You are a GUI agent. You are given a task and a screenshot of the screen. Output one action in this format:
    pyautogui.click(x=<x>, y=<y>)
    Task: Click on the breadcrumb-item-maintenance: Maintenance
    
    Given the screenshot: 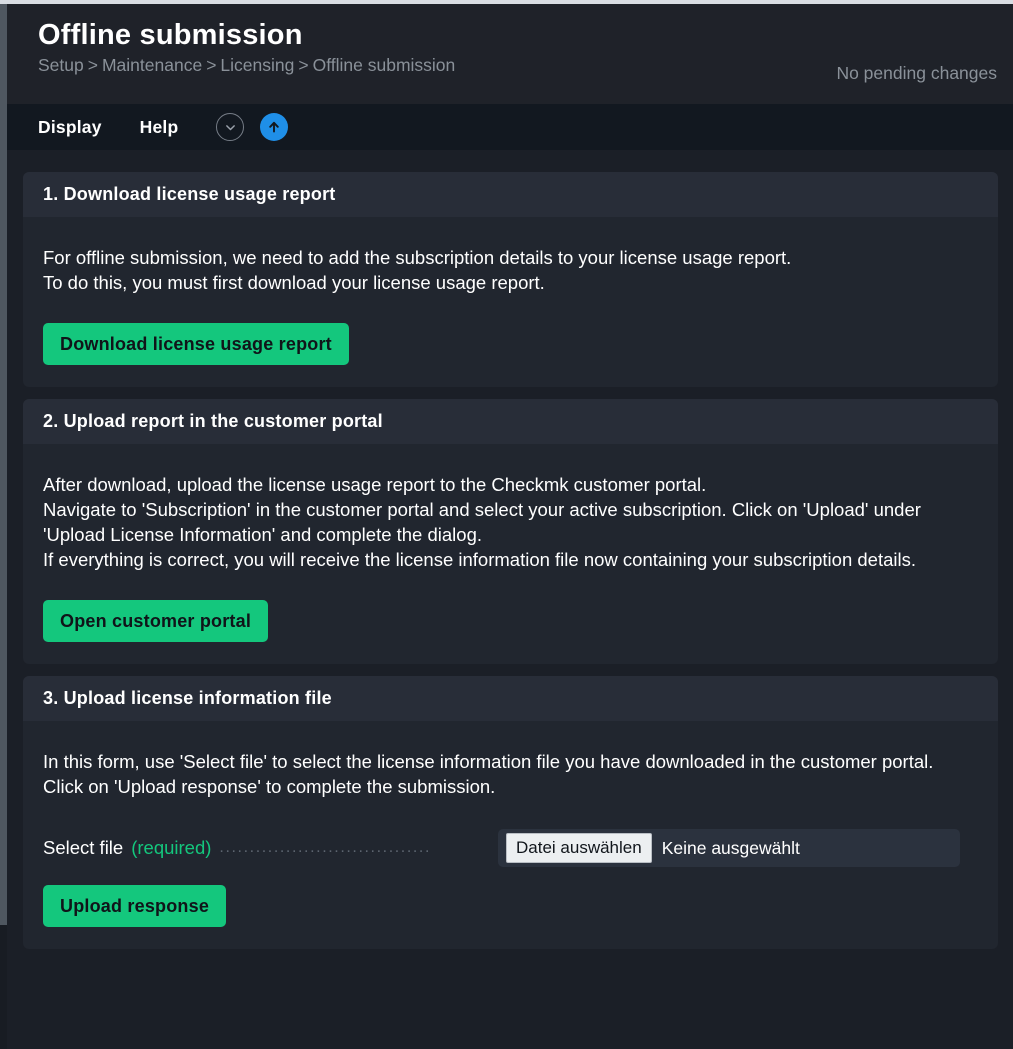 What is the action you would take?
    pyautogui.click(x=152, y=65)
    